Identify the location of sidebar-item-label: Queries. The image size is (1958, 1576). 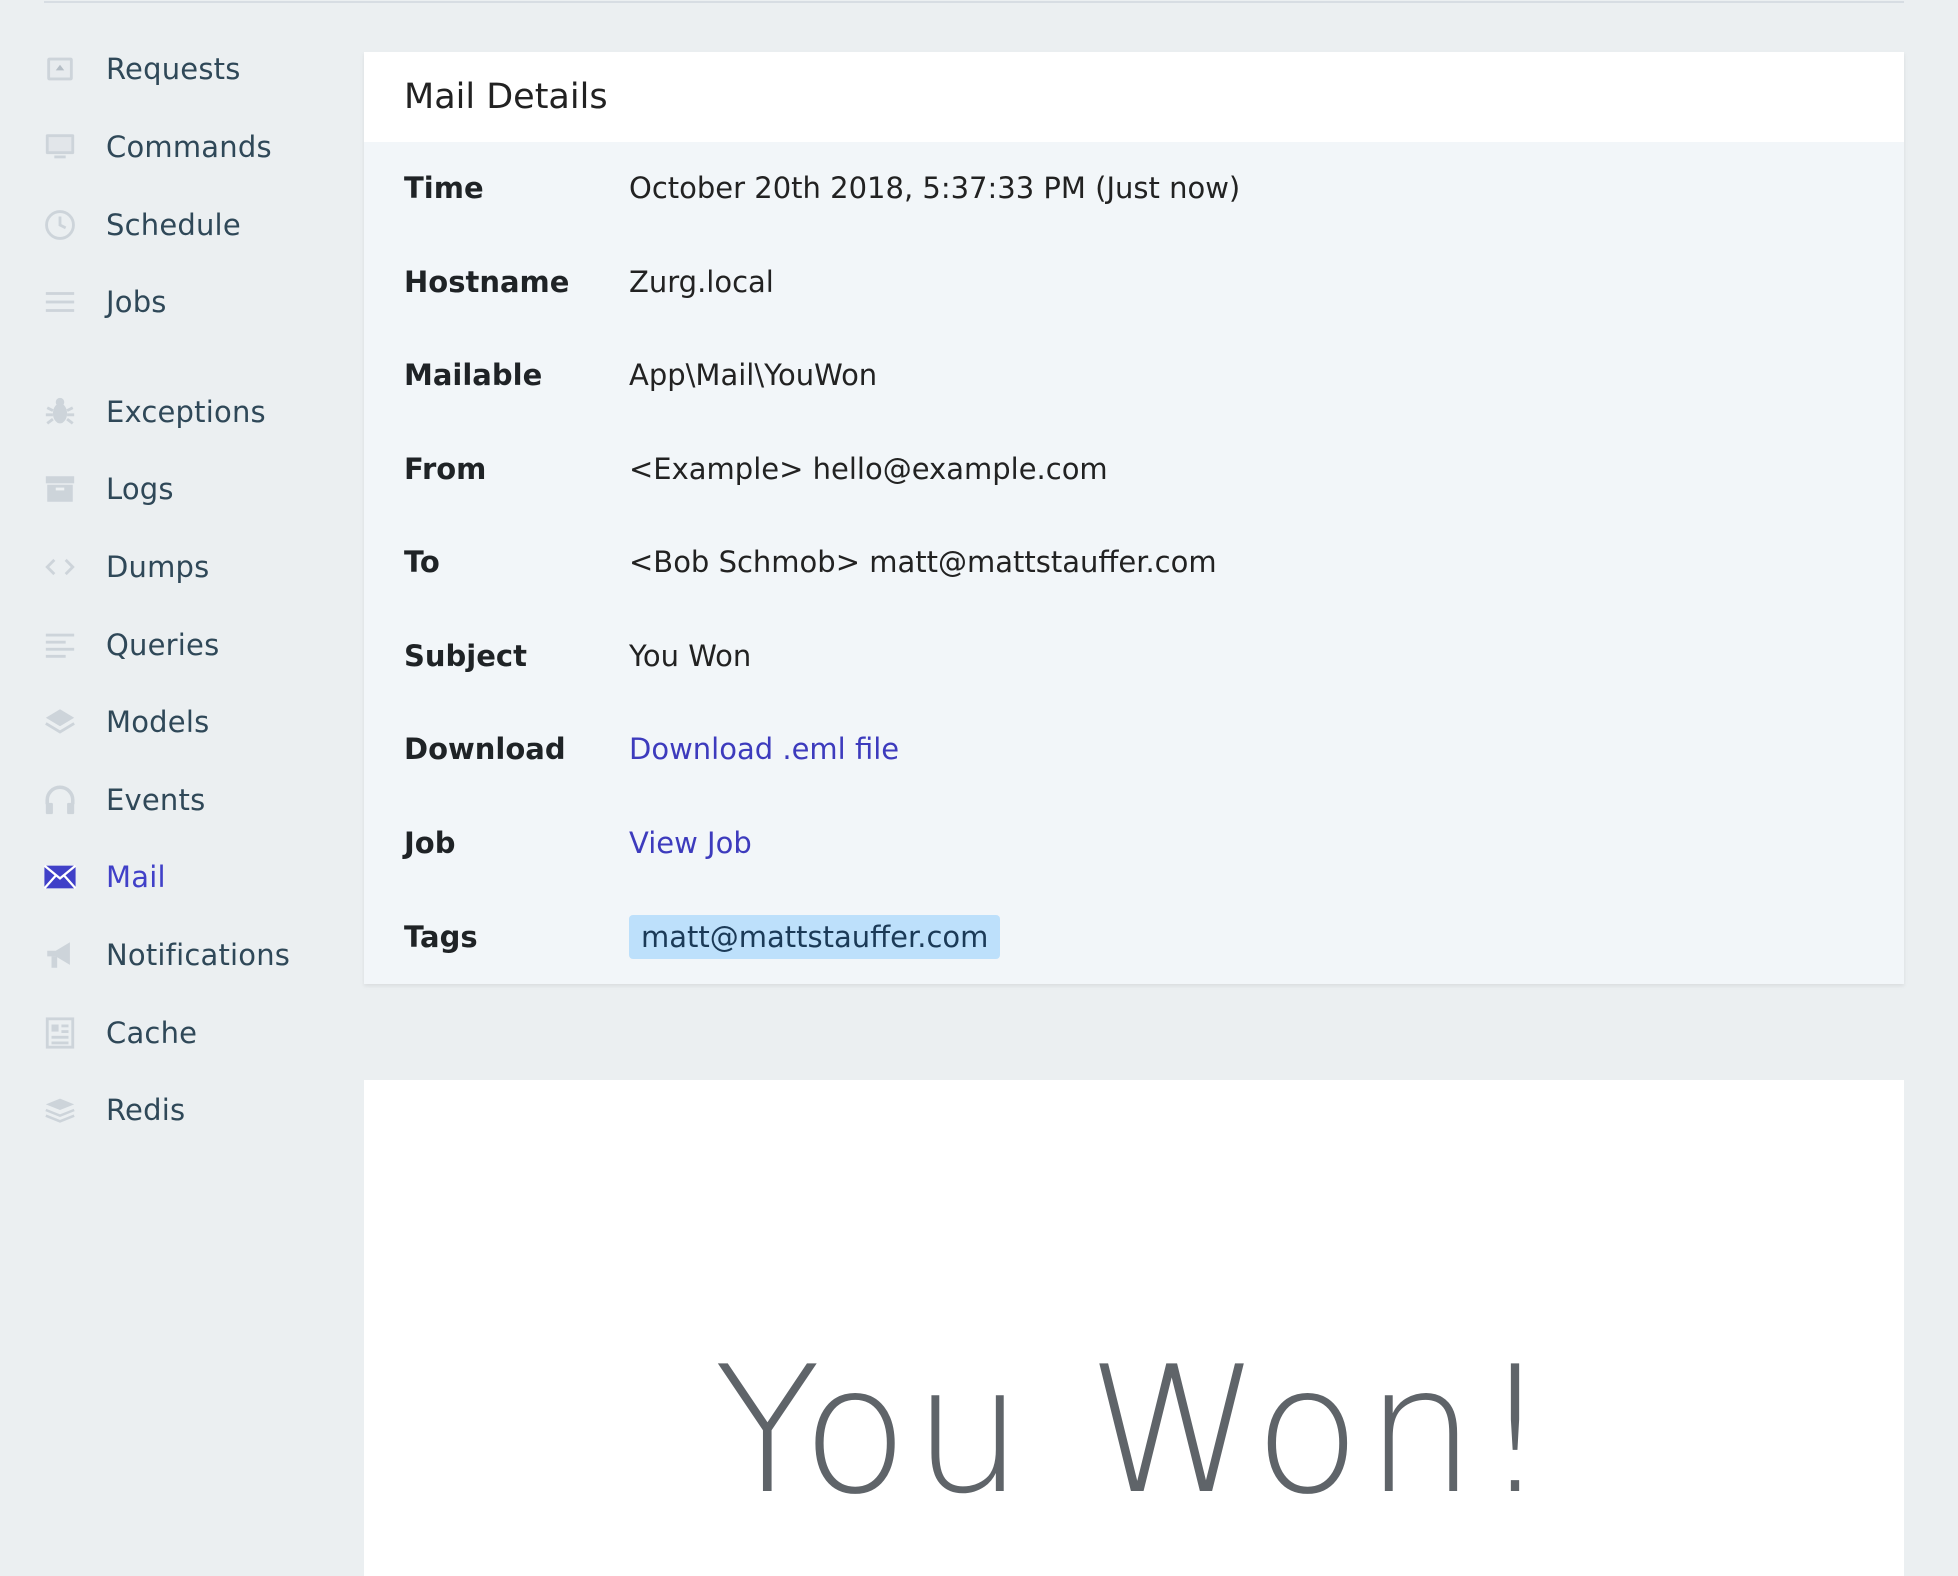
(163, 645).